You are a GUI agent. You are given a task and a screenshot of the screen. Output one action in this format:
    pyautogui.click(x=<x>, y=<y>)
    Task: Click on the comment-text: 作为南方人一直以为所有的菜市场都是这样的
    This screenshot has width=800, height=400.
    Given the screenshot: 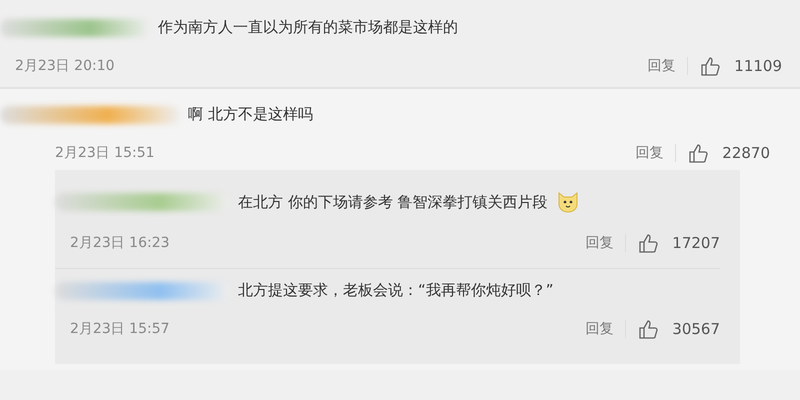 What is the action you would take?
    pyautogui.click(x=308, y=27)
    